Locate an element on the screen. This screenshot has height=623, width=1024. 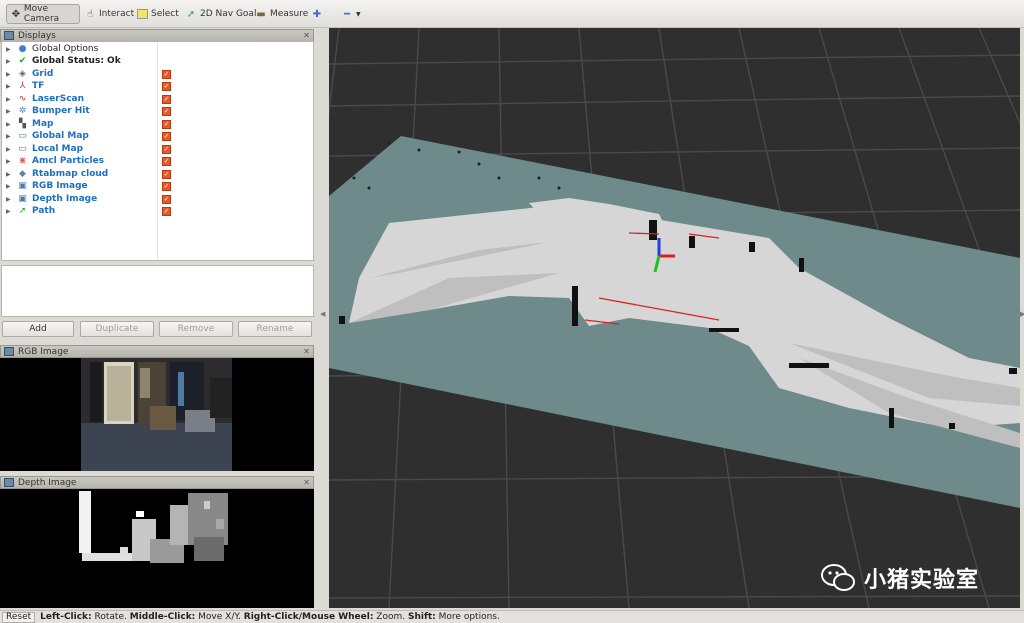
bumper-icon: ✲ is located at coordinates (22, 111).